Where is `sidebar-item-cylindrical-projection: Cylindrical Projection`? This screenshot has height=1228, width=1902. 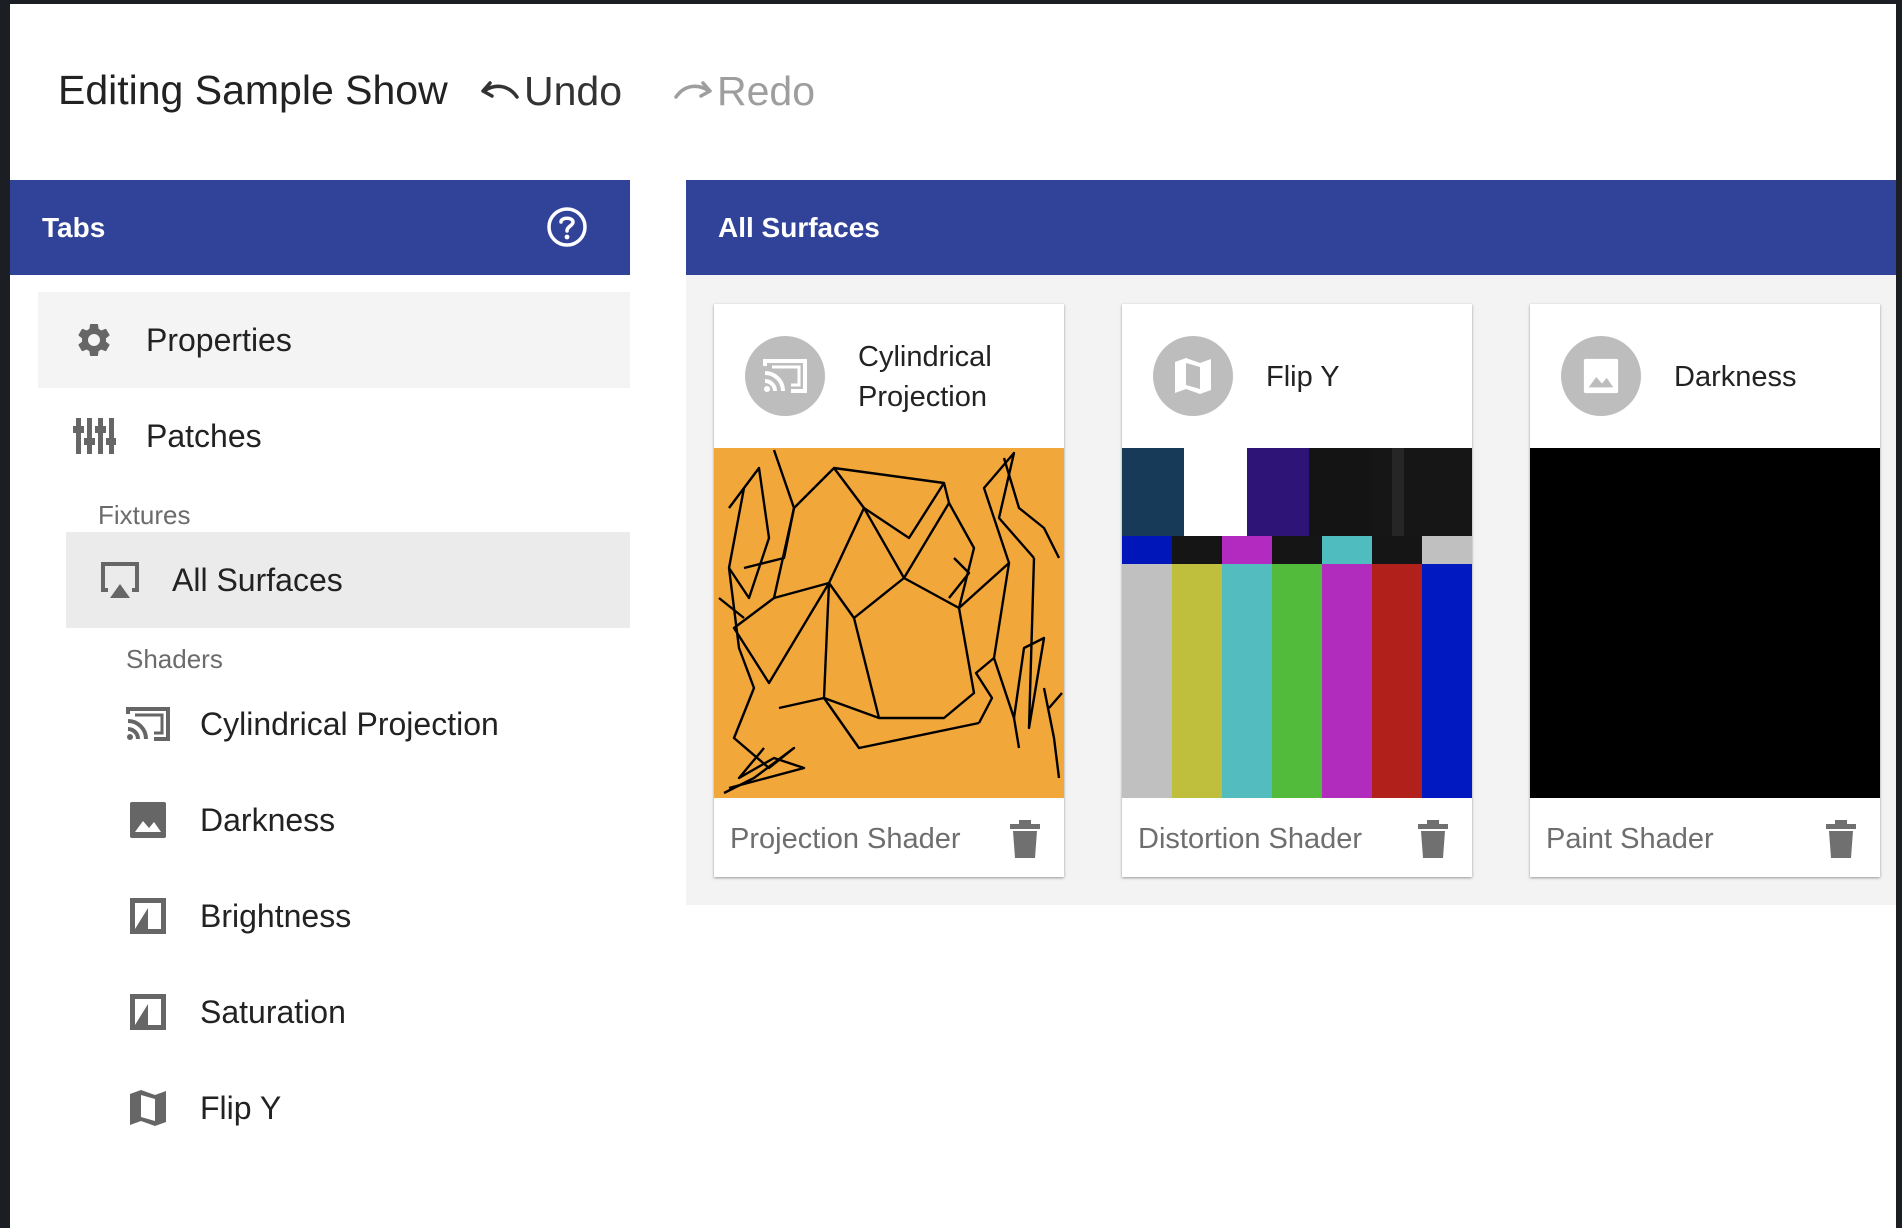
sidebar-item-cylindrical-projection: Cylindrical Projection is located at coordinates (378, 724).